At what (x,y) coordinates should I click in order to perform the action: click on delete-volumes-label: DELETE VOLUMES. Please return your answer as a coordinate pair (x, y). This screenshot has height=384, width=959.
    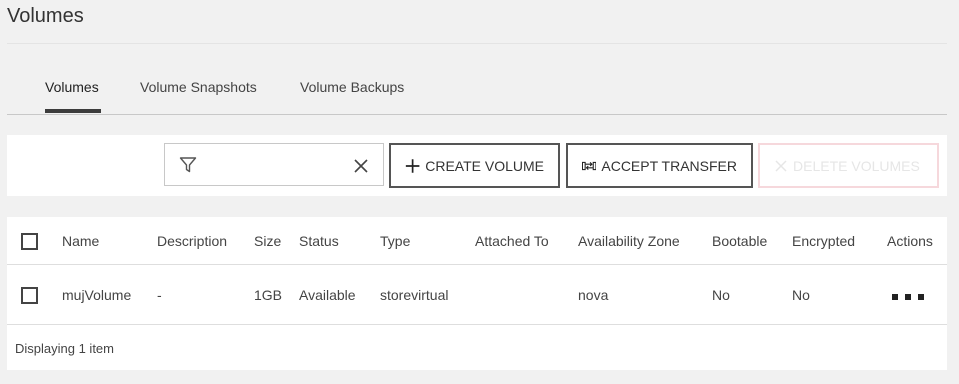
    Looking at the image, I should click on (856, 165).